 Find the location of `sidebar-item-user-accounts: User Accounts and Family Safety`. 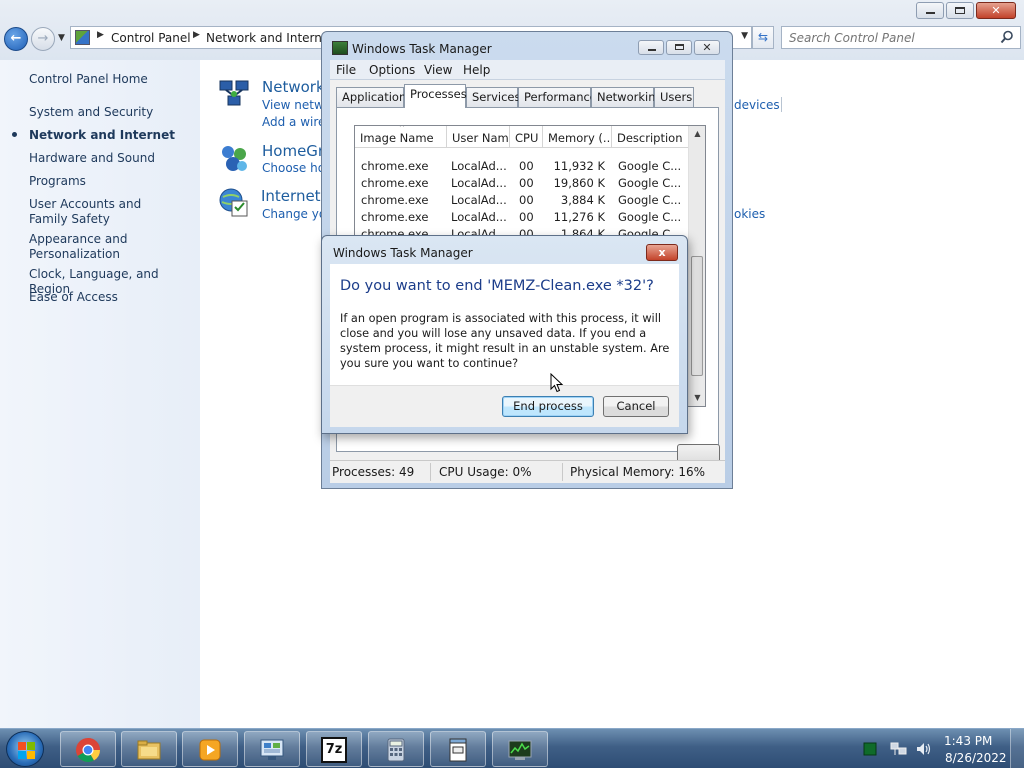

sidebar-item-user-accounts: User Accounts and Family Safety is located at coordinates (104, 212).